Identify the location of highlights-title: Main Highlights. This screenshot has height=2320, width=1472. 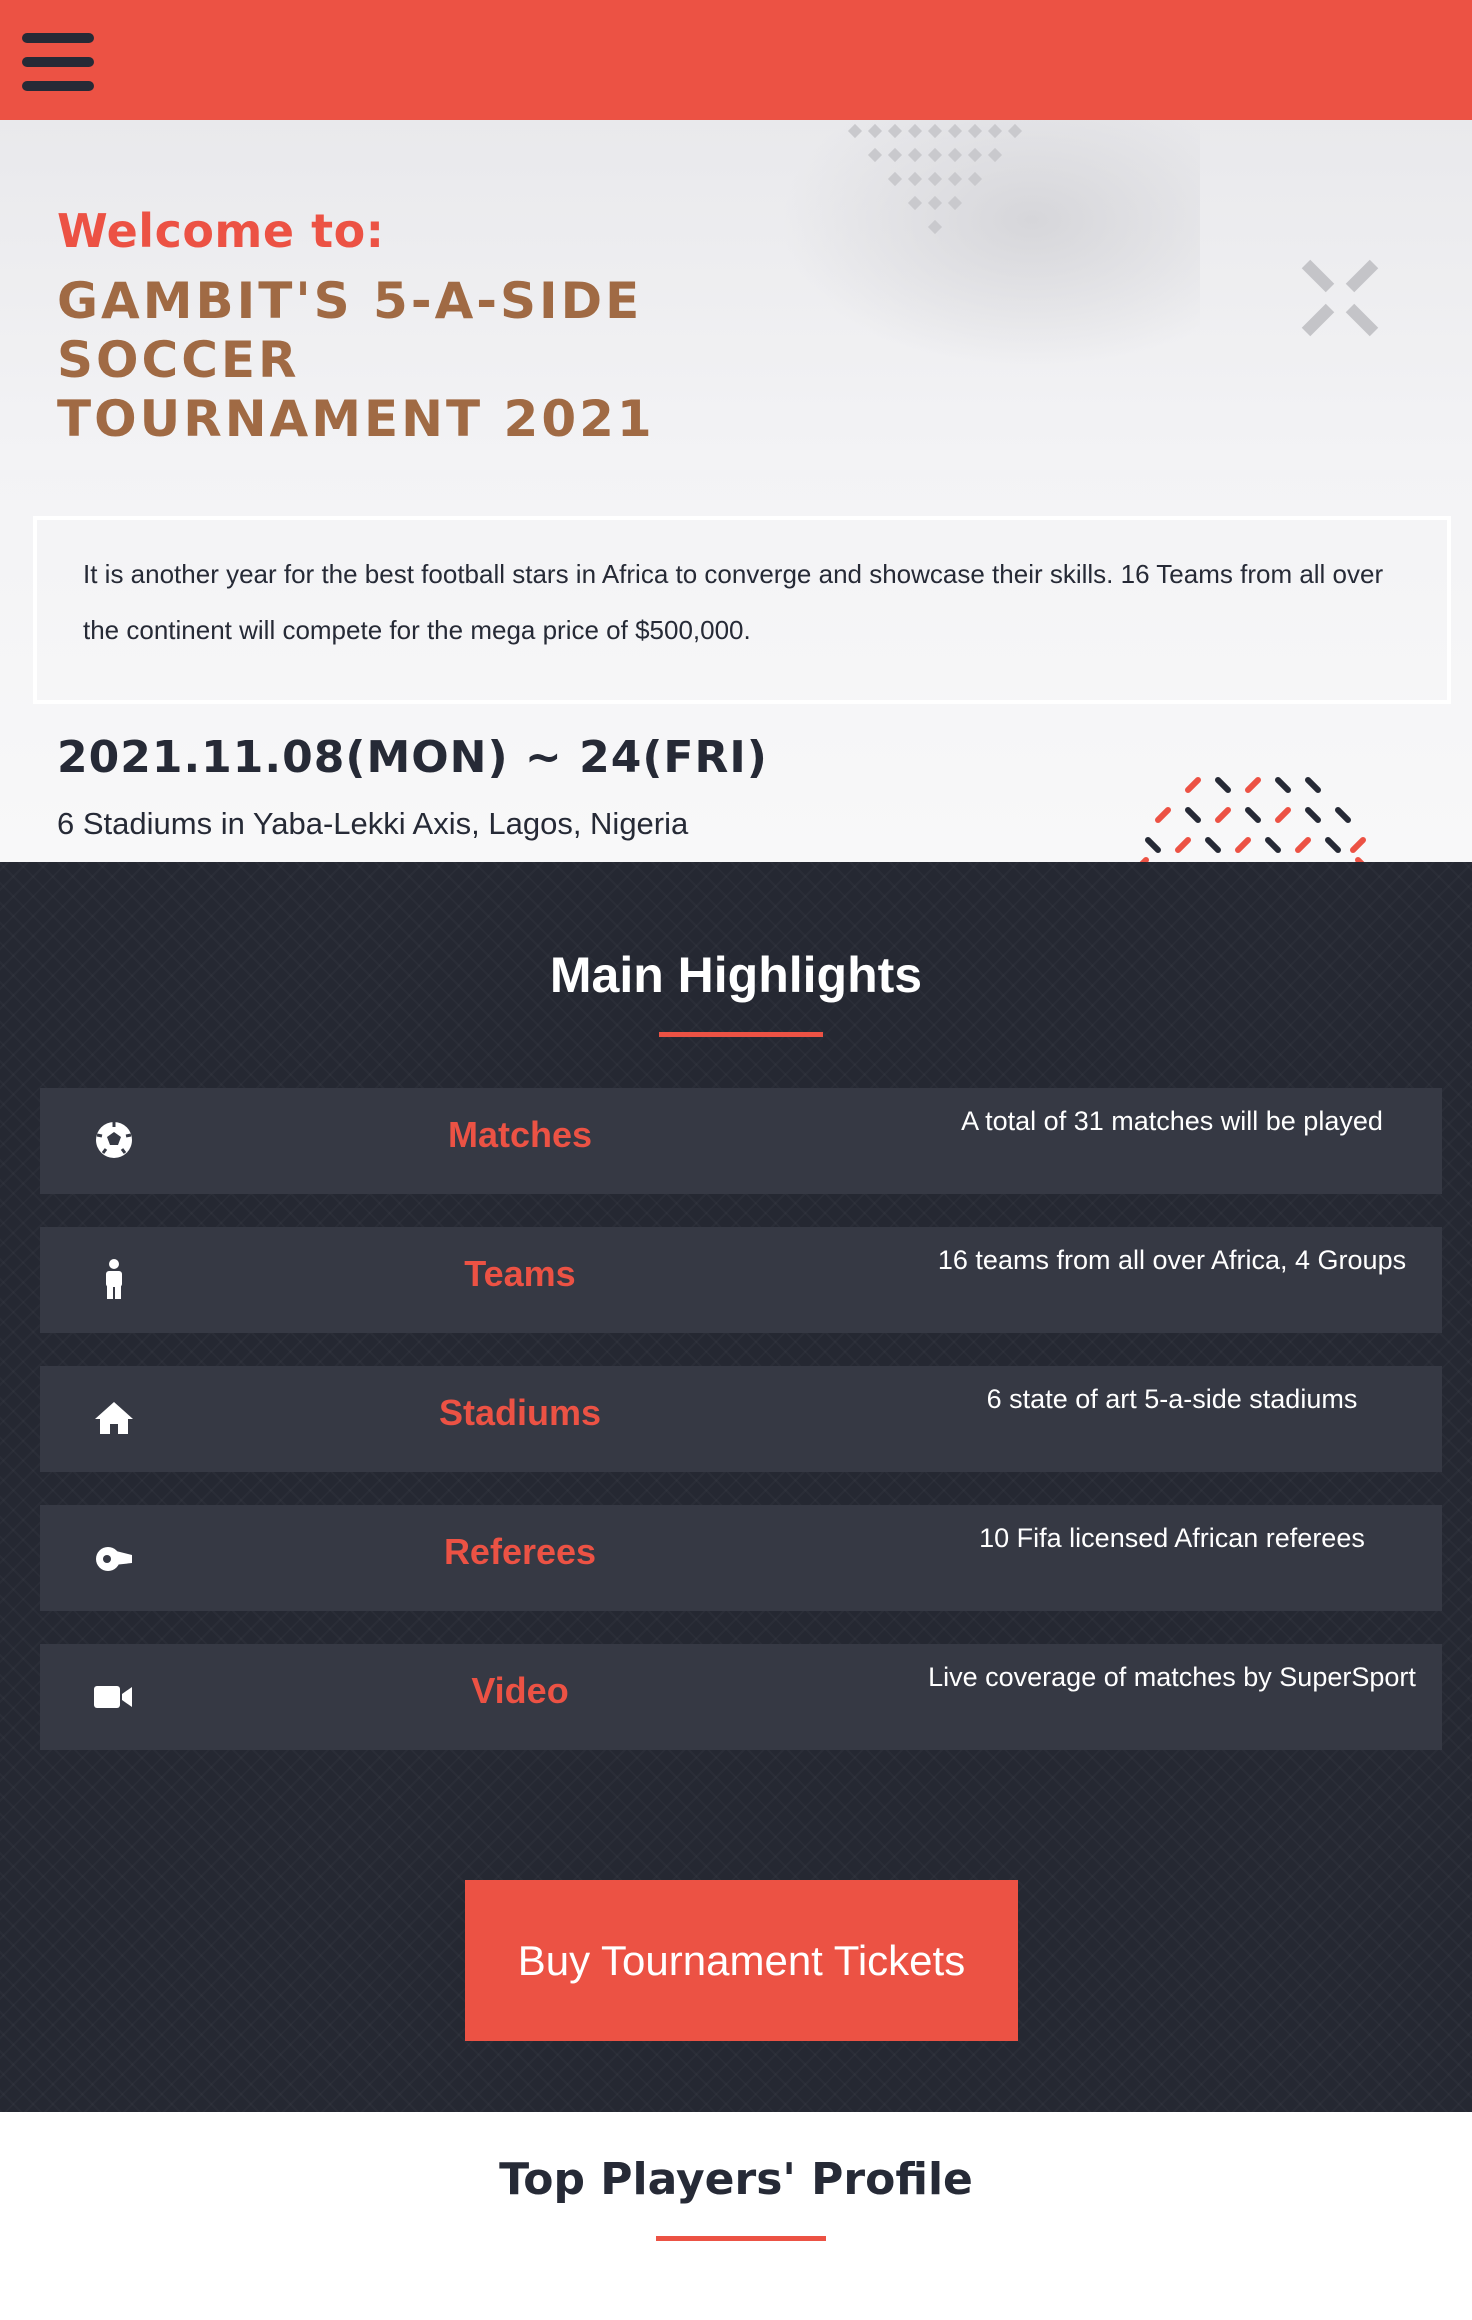
(736, 975).